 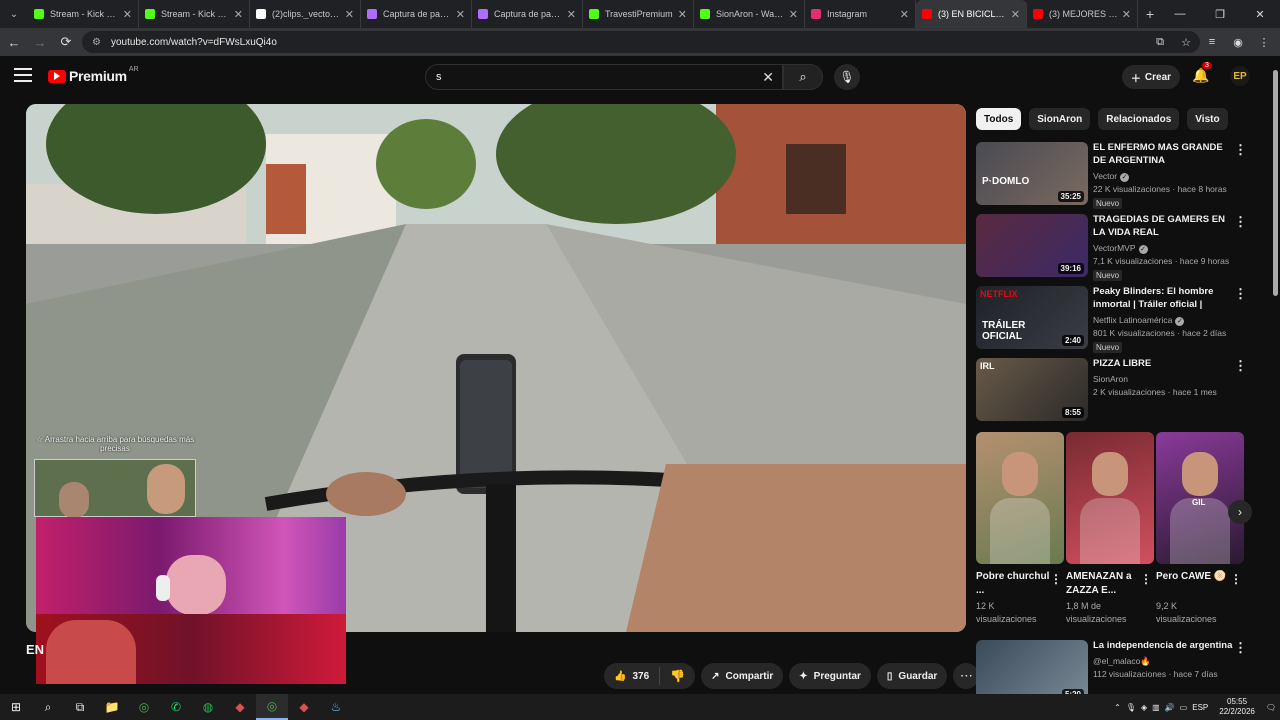 What do you see at coordinates (1060, 119) in the screenshot?
I see `chip-sionaron: SionAron` at bounding box center [1060, 119].